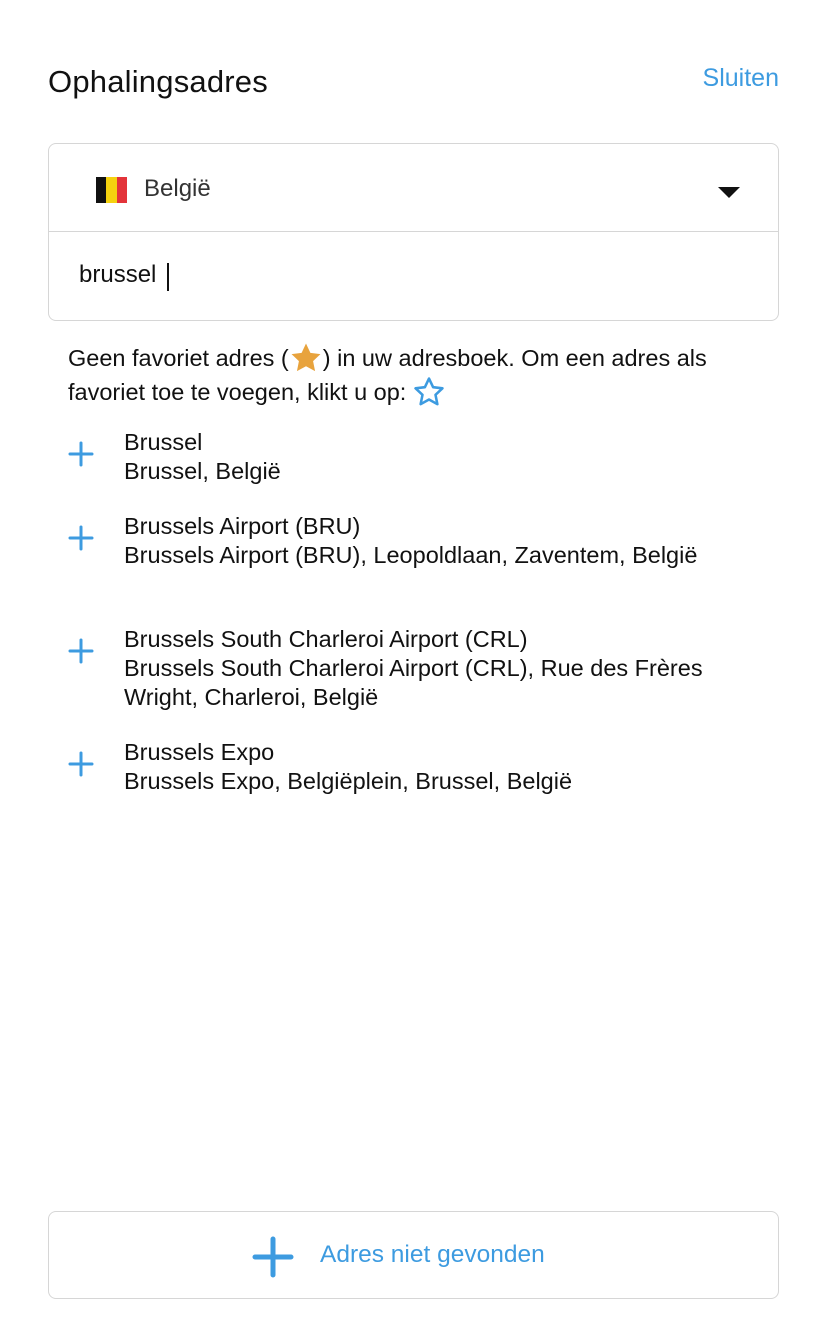 This screenshot has width=826, height=1322. I want to click on address-not-found-label: Adres niet gevonden, so click(432, 1254).